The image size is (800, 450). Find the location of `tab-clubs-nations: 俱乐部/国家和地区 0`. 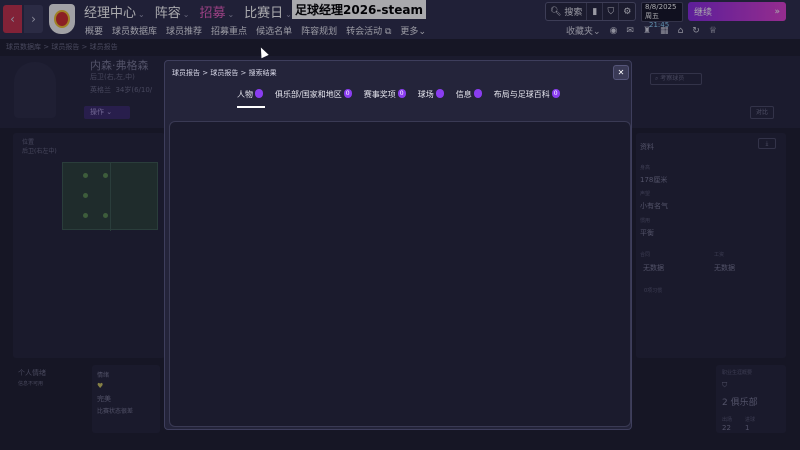

tab-clubs-nations: 俱乐部/国家和地区 0 is located at coordinates (313, 97).